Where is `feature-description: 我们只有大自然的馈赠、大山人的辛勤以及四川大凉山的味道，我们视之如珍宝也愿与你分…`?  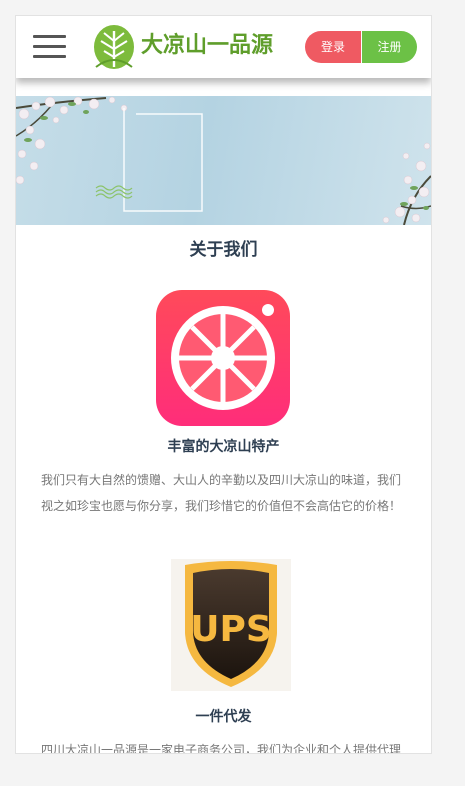
feature-description: 我们只有大自然的馈赠、大山人的辛勤以及四川大凉山的味道，我们视之如珍宝也愿与你分… is located at coordinates (221, 493).